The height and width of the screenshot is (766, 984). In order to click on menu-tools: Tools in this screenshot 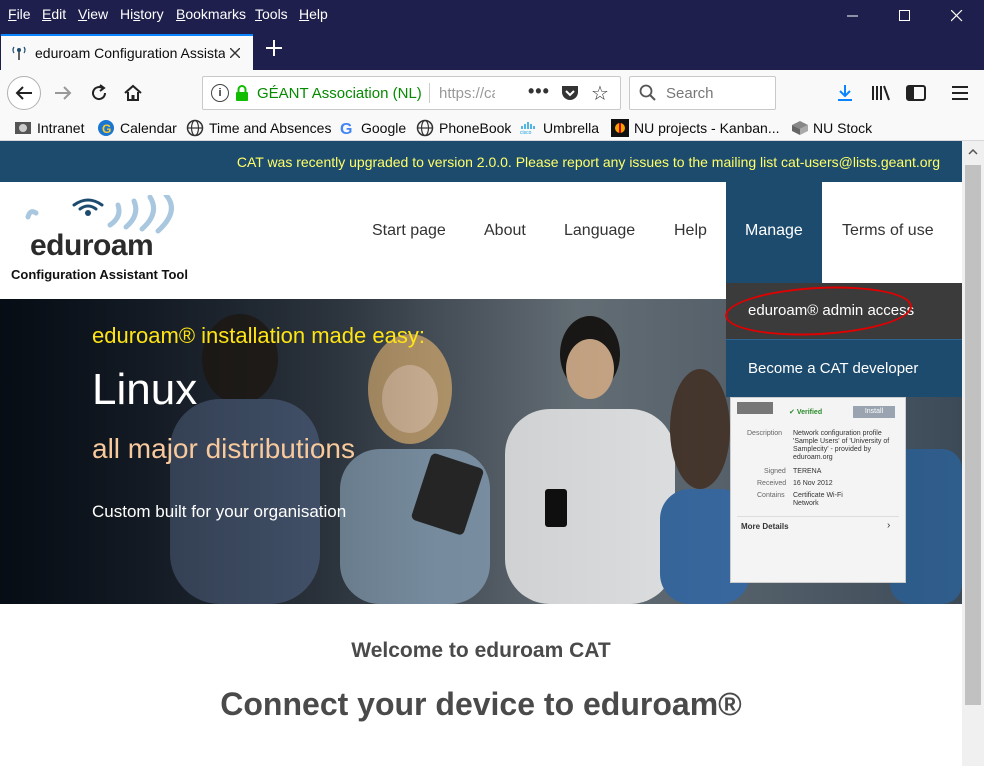, I will do `click(271, 14)`.